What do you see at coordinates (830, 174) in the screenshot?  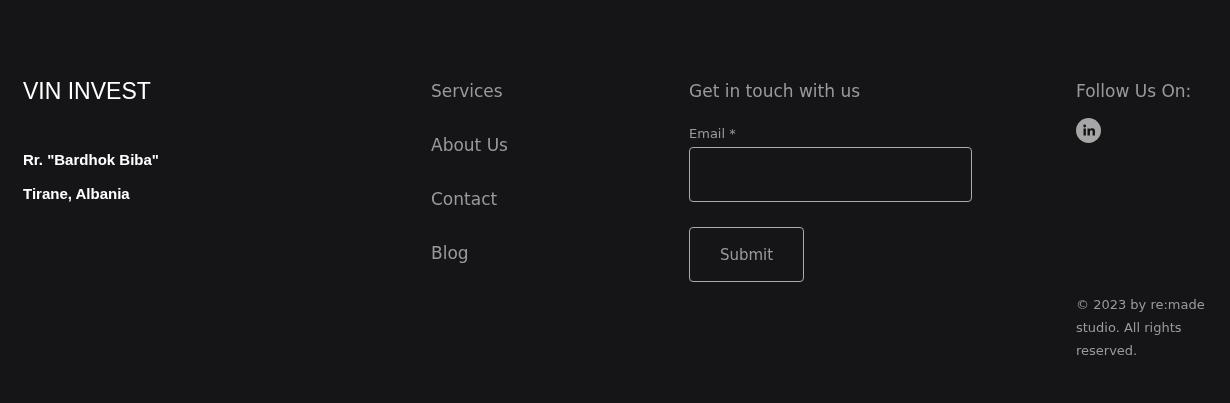 I see `email-field` at bounding box center [830, 174].